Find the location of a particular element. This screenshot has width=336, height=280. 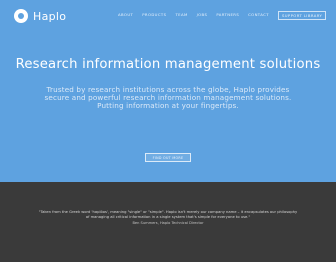

nav-item-partners: Partners is located at coordinates (227, 16).